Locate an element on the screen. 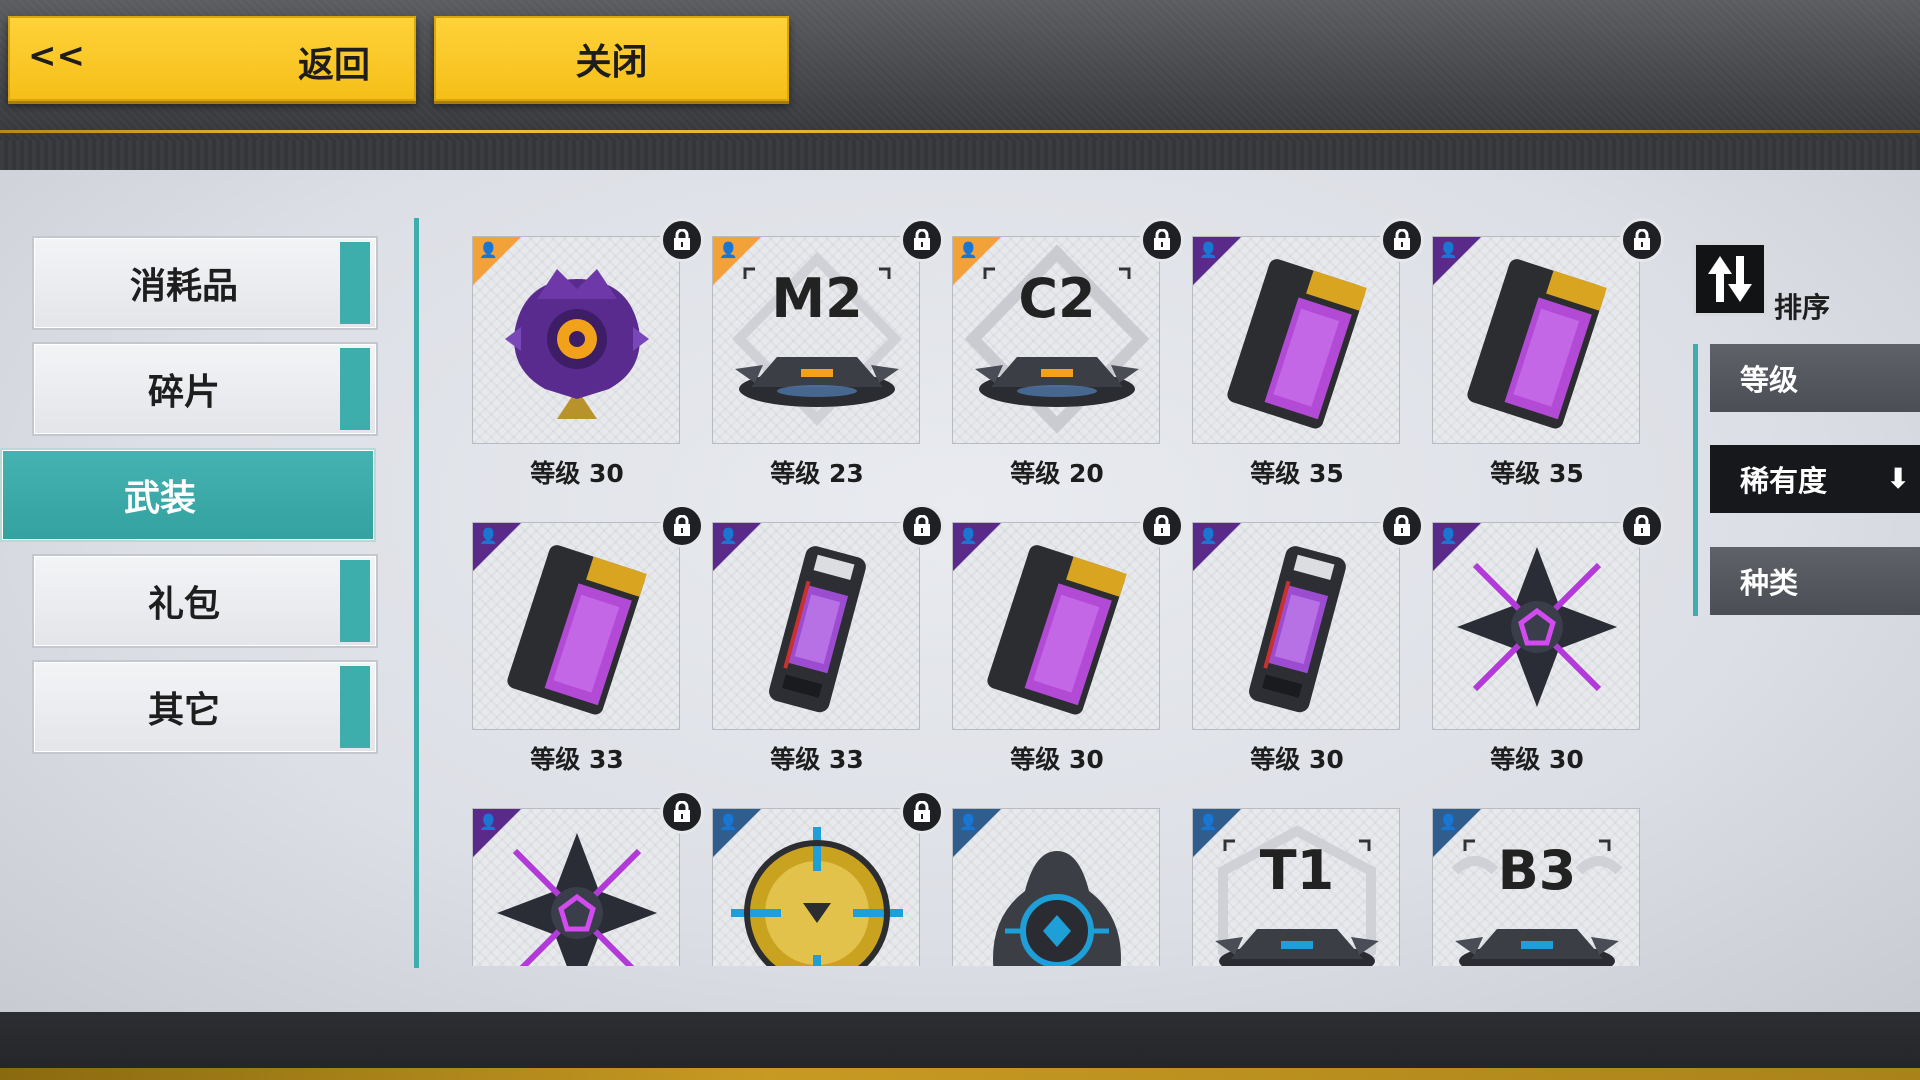  sort-option-rarity: 稀有度 ⬇ is located at coordinates (1815, 479).